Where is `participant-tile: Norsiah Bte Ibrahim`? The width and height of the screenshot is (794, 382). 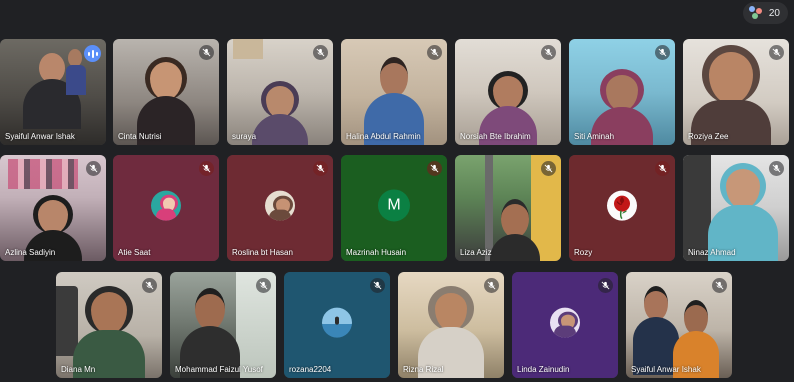
participant-tile: Norsiah Bte Ibrahim is located at coordinates (508, 92).